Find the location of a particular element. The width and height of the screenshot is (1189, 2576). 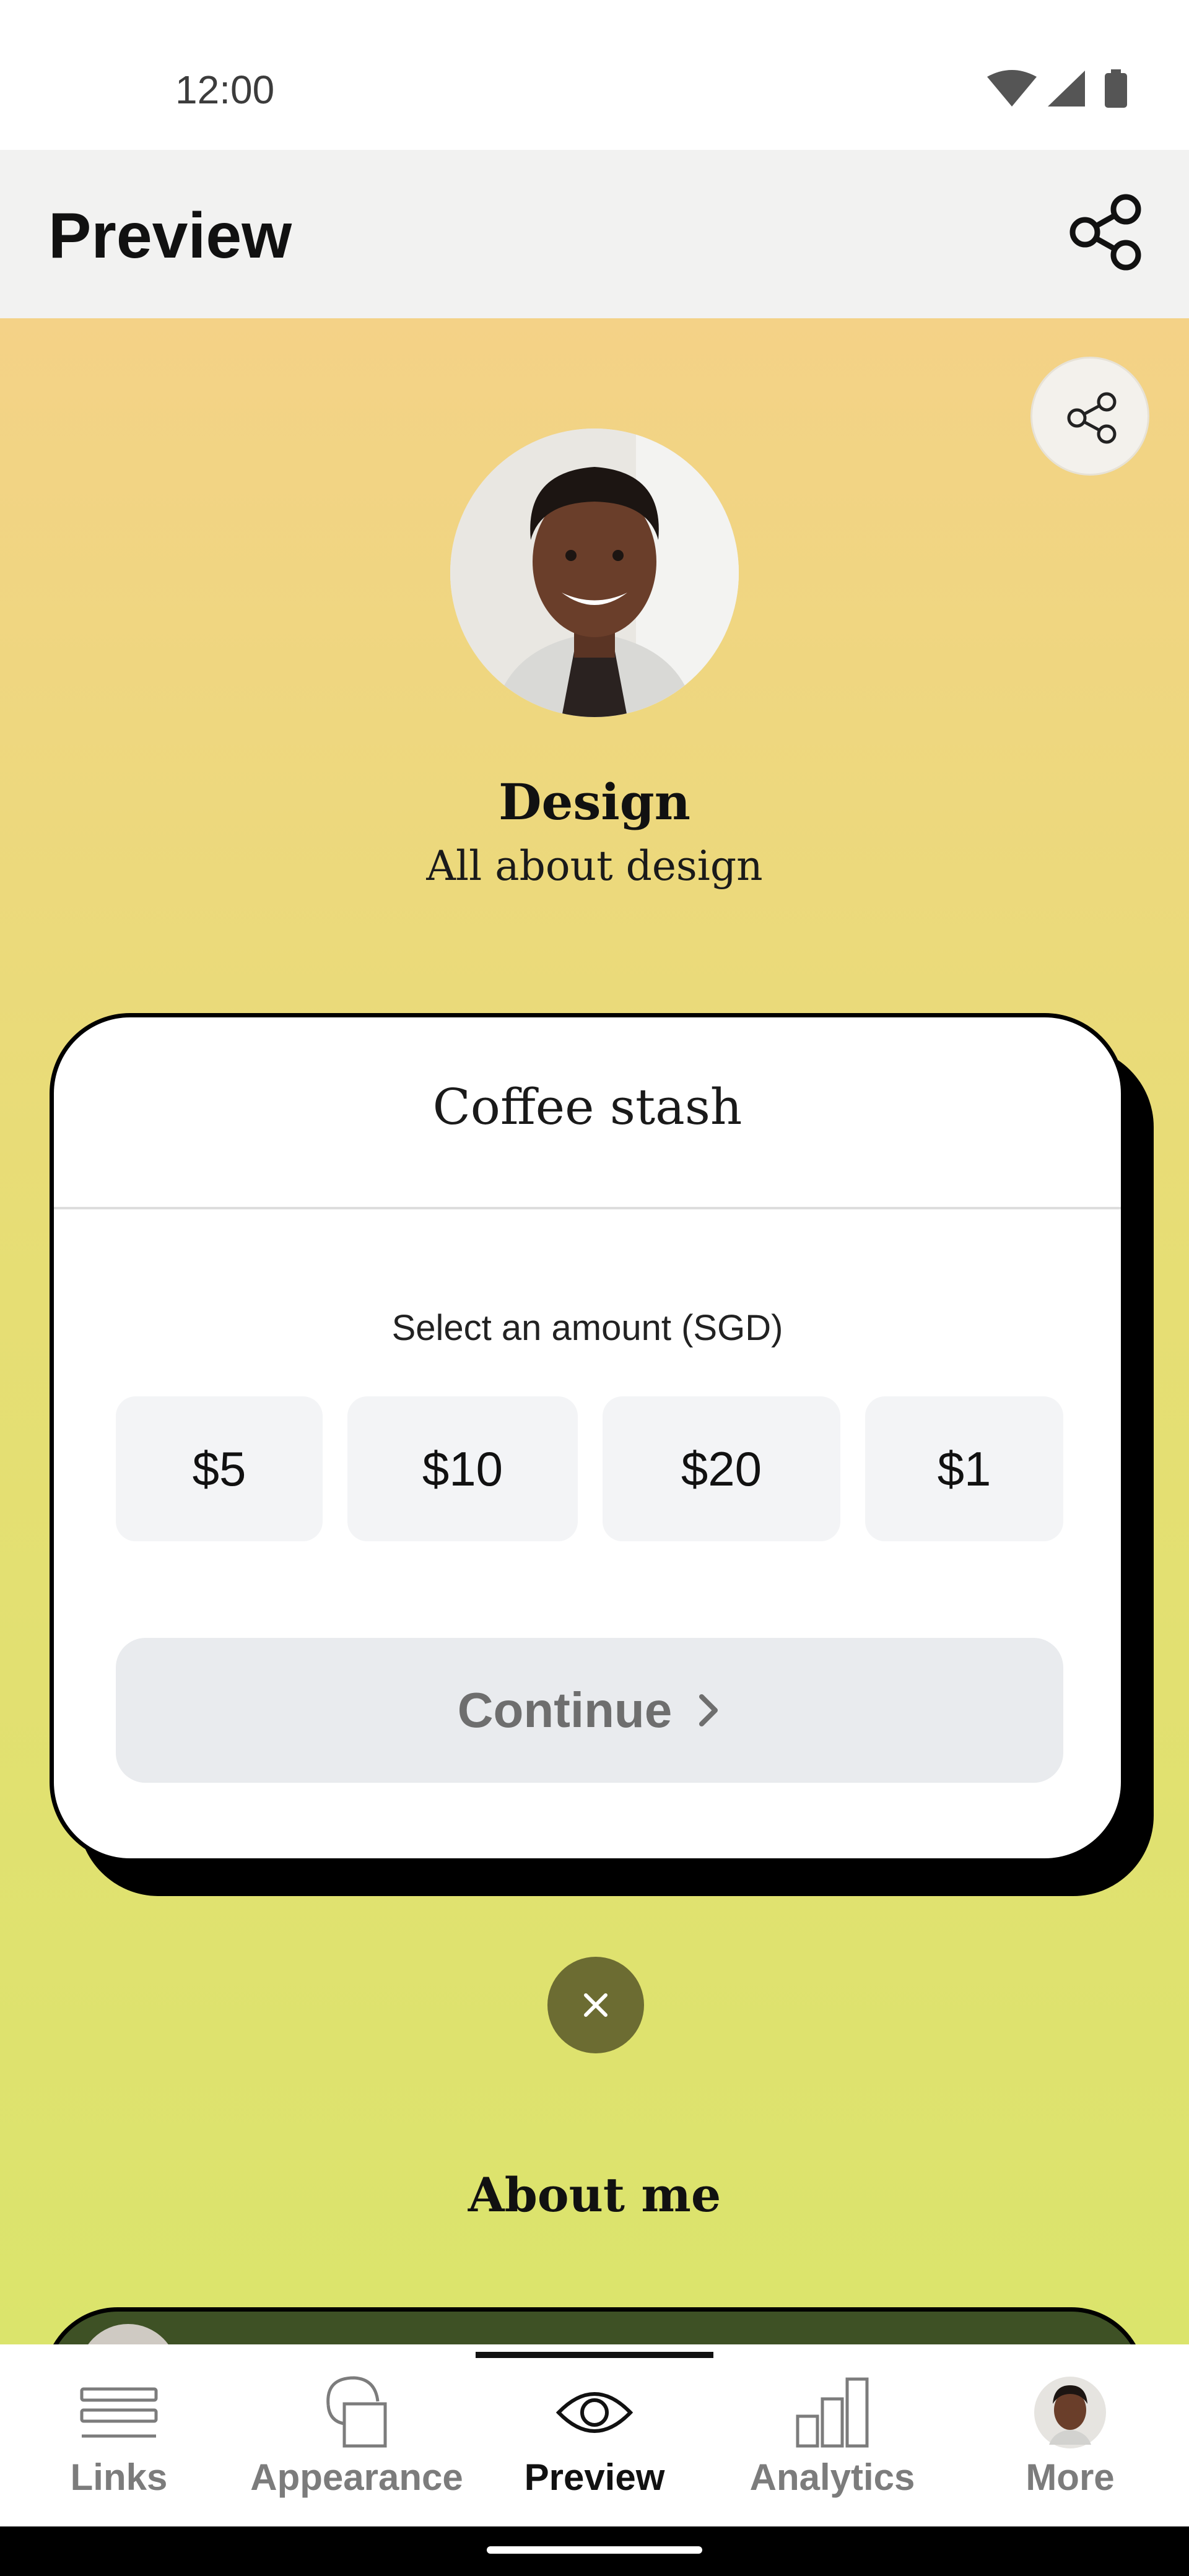

nav-item-analytics: Analytics is located at coordinates (832, 2435).